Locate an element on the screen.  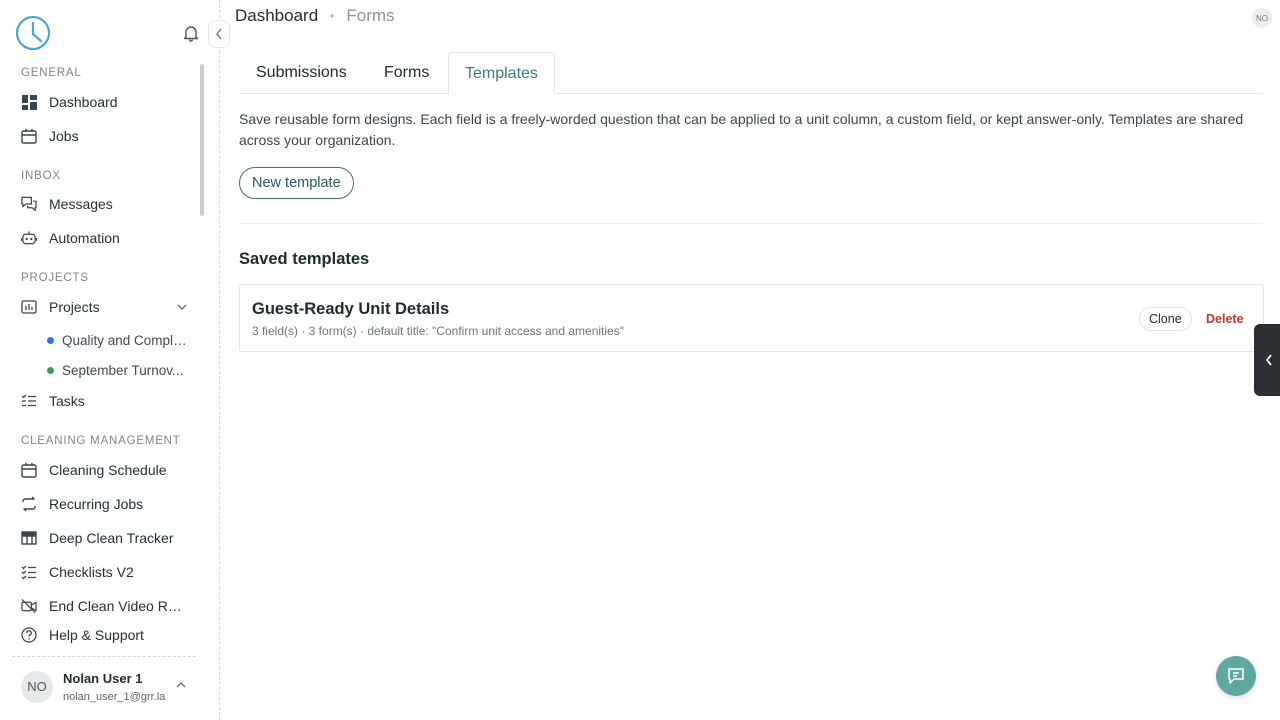
sidebar-item-label: Projects is located at coordinates (74, 307).